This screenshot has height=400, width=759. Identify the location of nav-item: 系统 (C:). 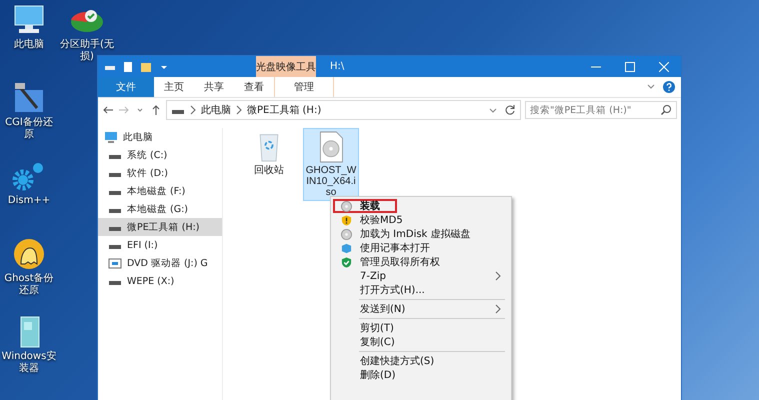
(160, 155).